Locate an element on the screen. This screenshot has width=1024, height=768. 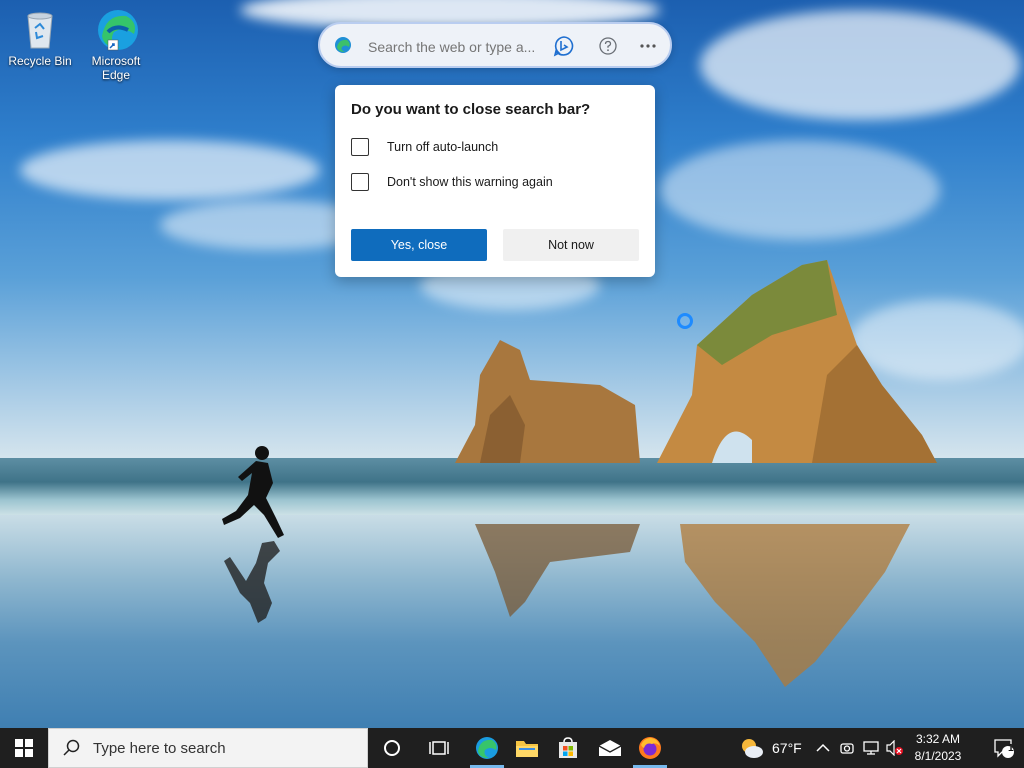
search-icon is located at coordinates (71, 747).